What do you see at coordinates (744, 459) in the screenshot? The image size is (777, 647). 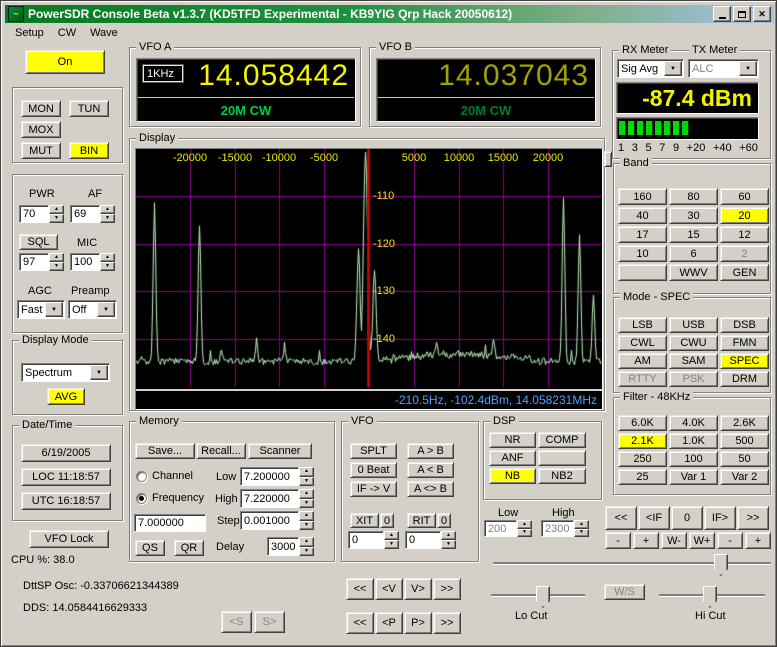 I see `filter-button-50: 50` at bounding box center [744, 459].